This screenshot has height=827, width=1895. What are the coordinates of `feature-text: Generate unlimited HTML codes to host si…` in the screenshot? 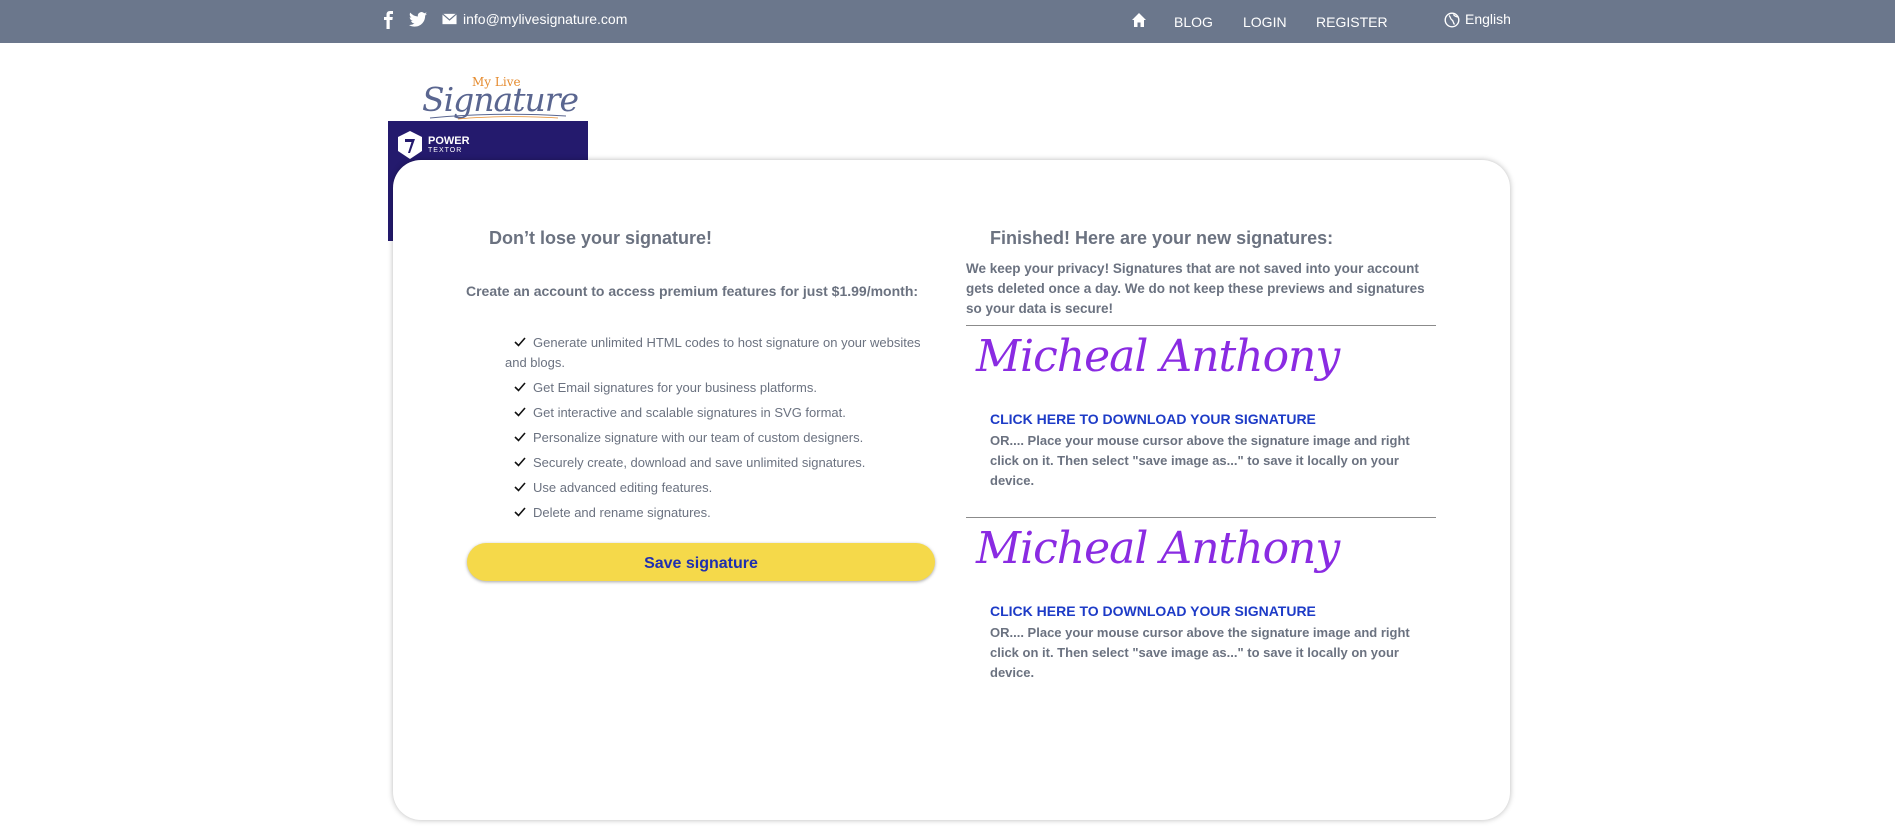 It's located at (713, 352).